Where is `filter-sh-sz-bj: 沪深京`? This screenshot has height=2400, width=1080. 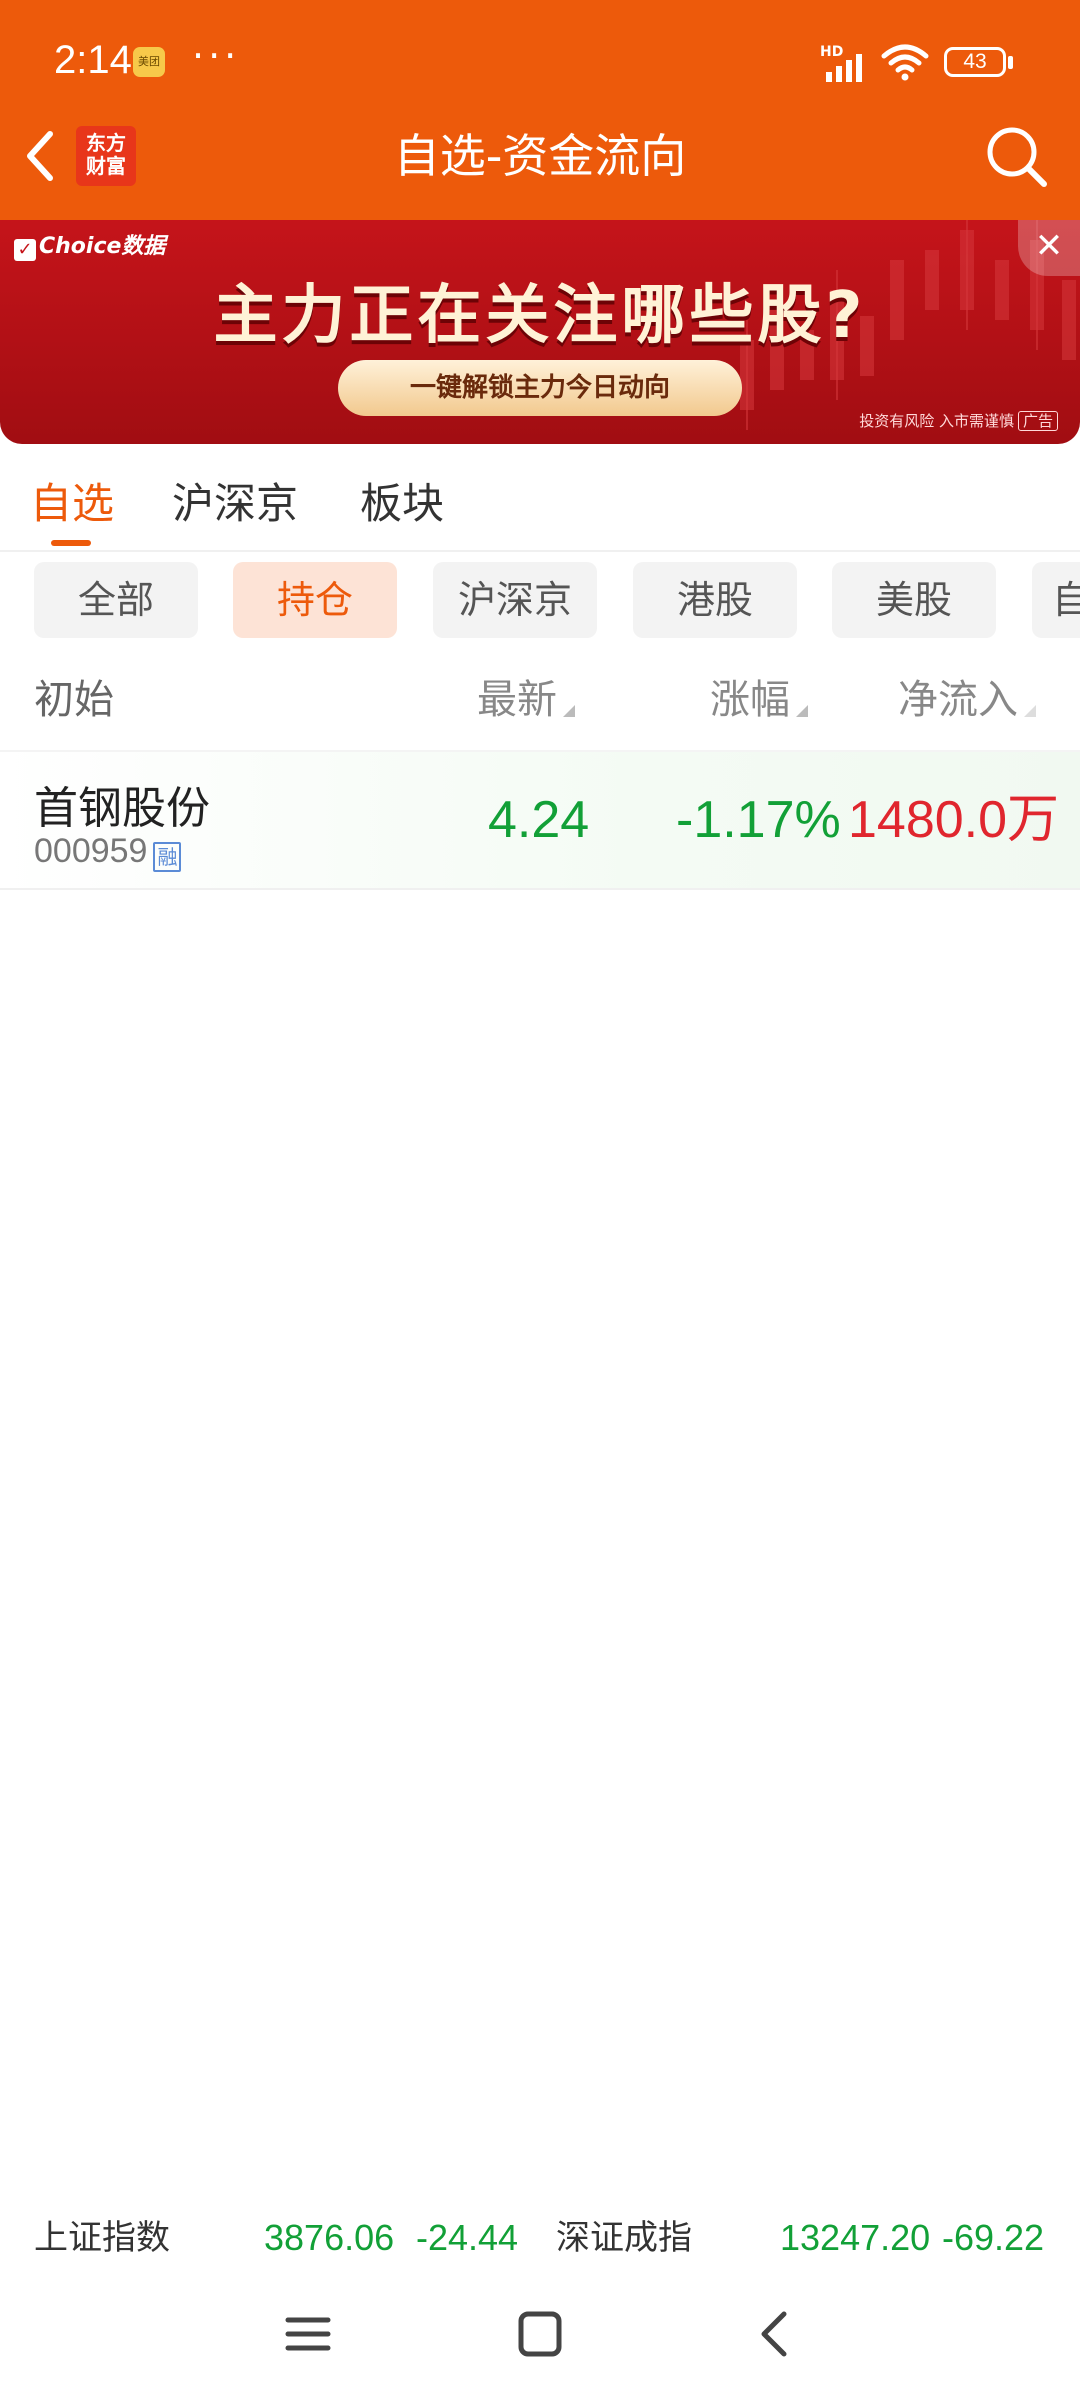
filter-sh-sz-bj: 沪深京 is located at coordinates (515, 600).